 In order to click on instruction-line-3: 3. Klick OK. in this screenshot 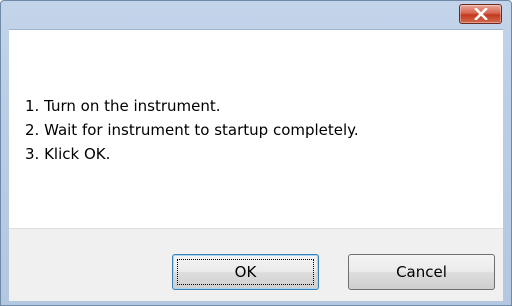, I will do `click(68, 154)`.